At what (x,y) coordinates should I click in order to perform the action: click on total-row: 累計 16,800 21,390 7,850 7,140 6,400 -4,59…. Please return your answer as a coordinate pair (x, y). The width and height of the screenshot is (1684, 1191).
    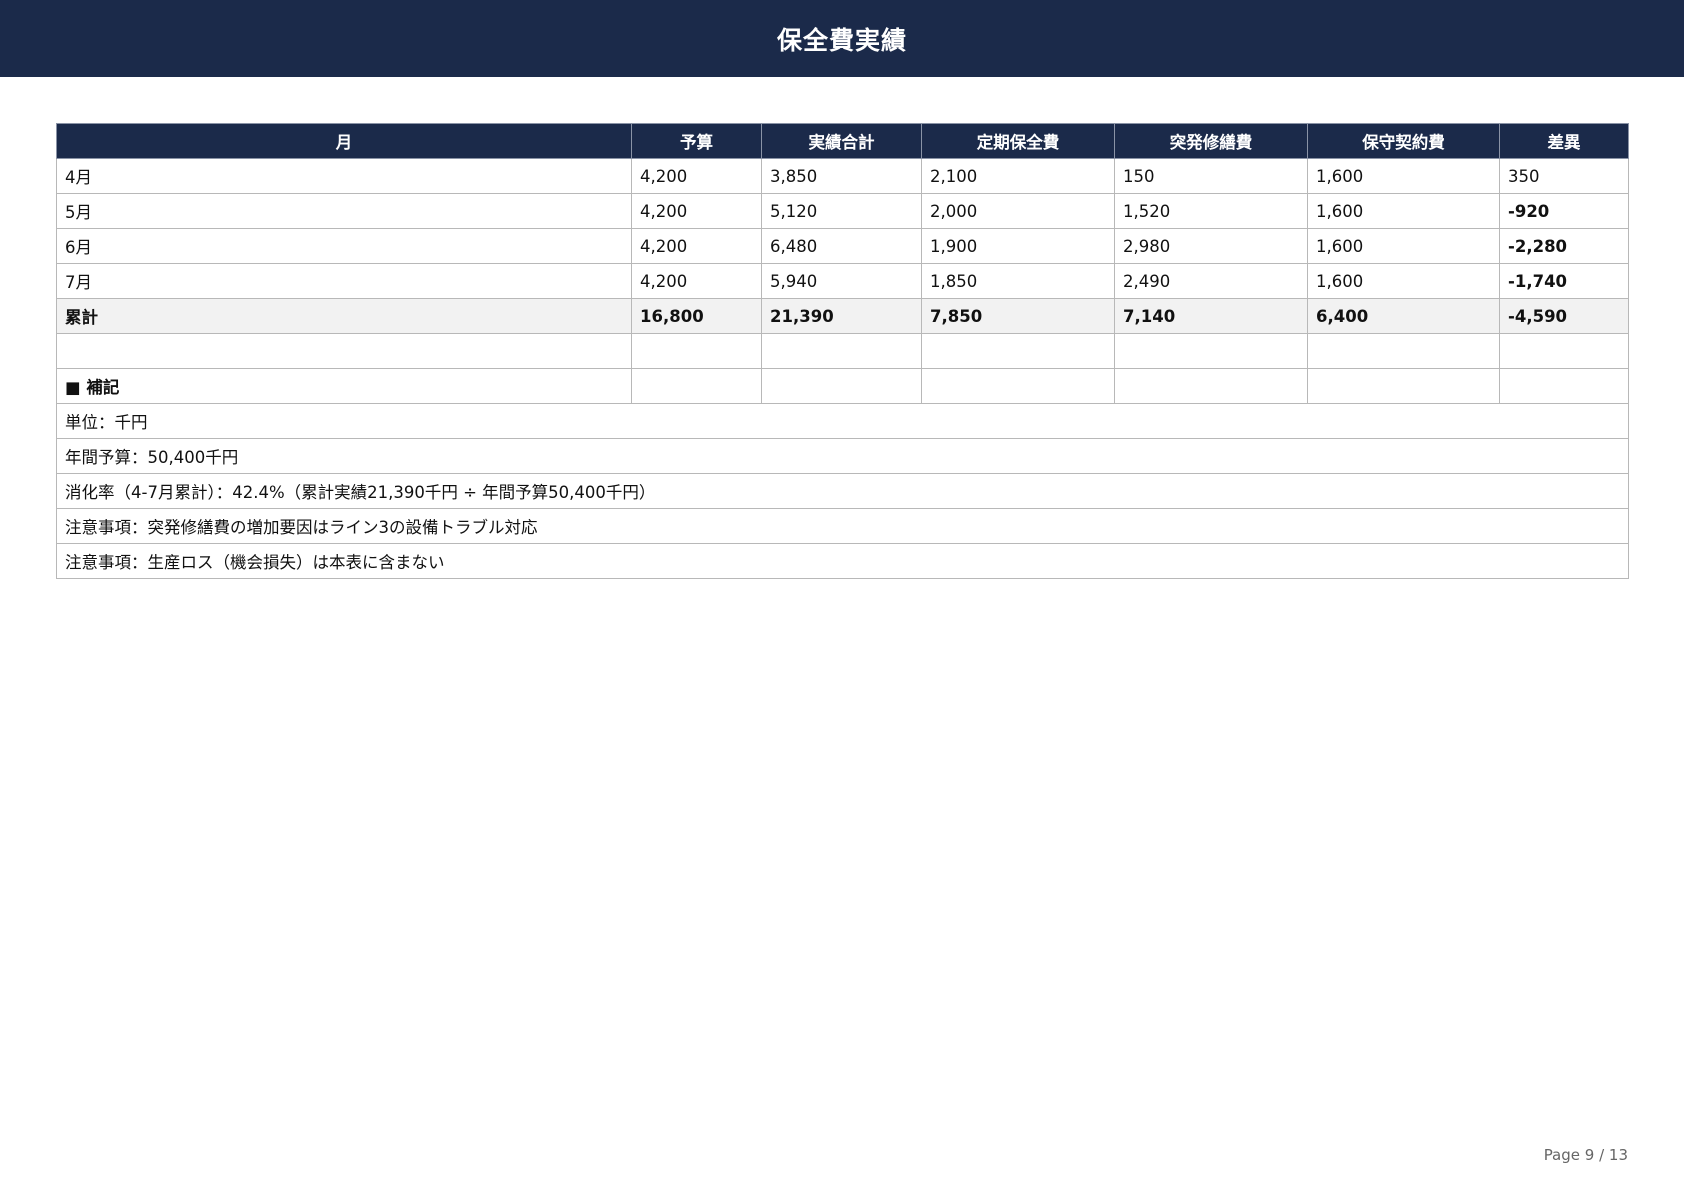
    Looking at the image, I should click on (842, 316).